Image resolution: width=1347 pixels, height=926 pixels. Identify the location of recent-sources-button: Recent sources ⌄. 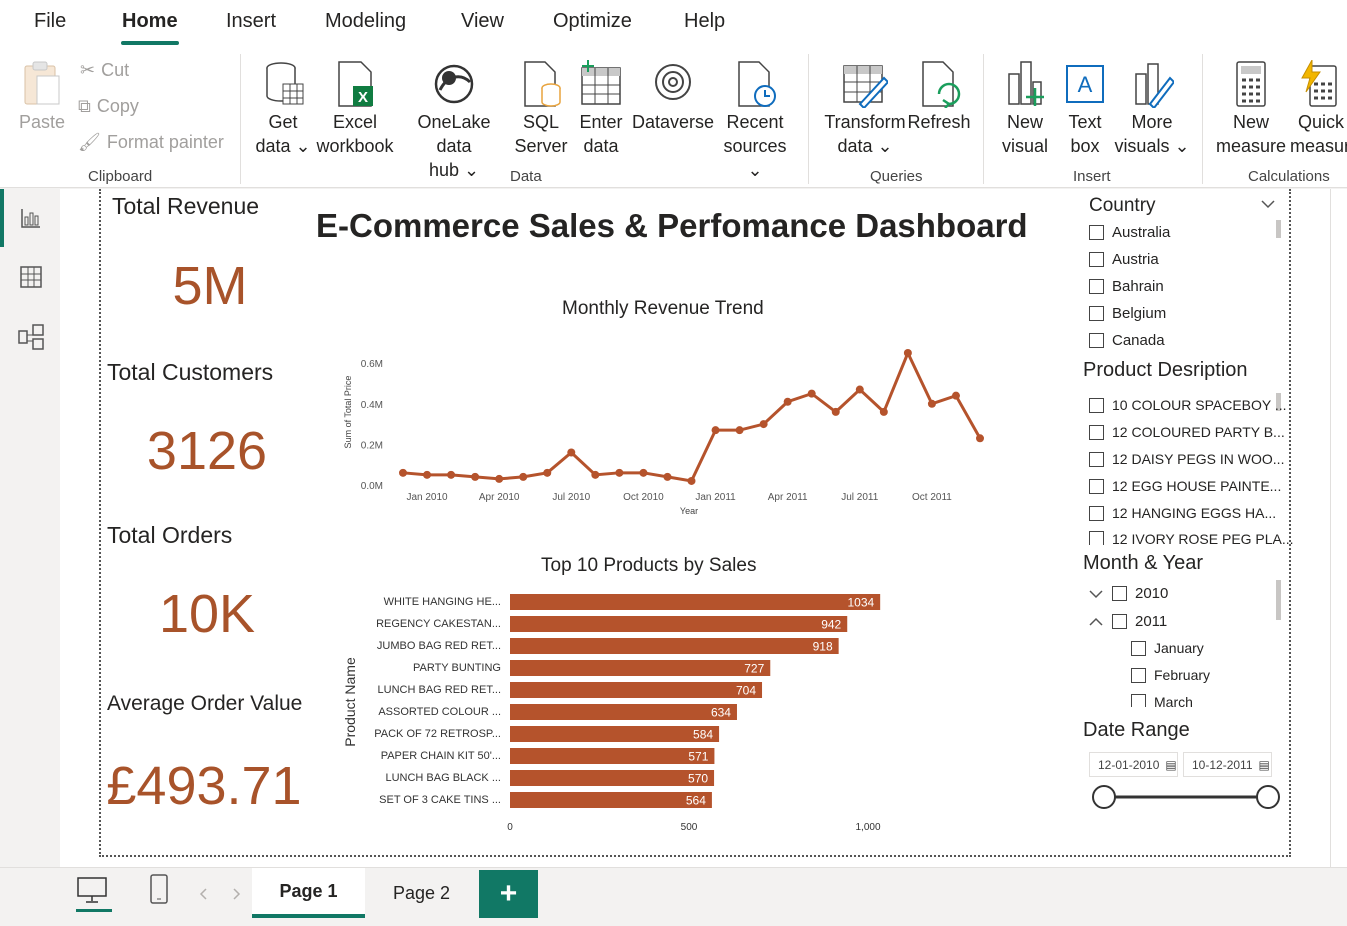
(755, 121).